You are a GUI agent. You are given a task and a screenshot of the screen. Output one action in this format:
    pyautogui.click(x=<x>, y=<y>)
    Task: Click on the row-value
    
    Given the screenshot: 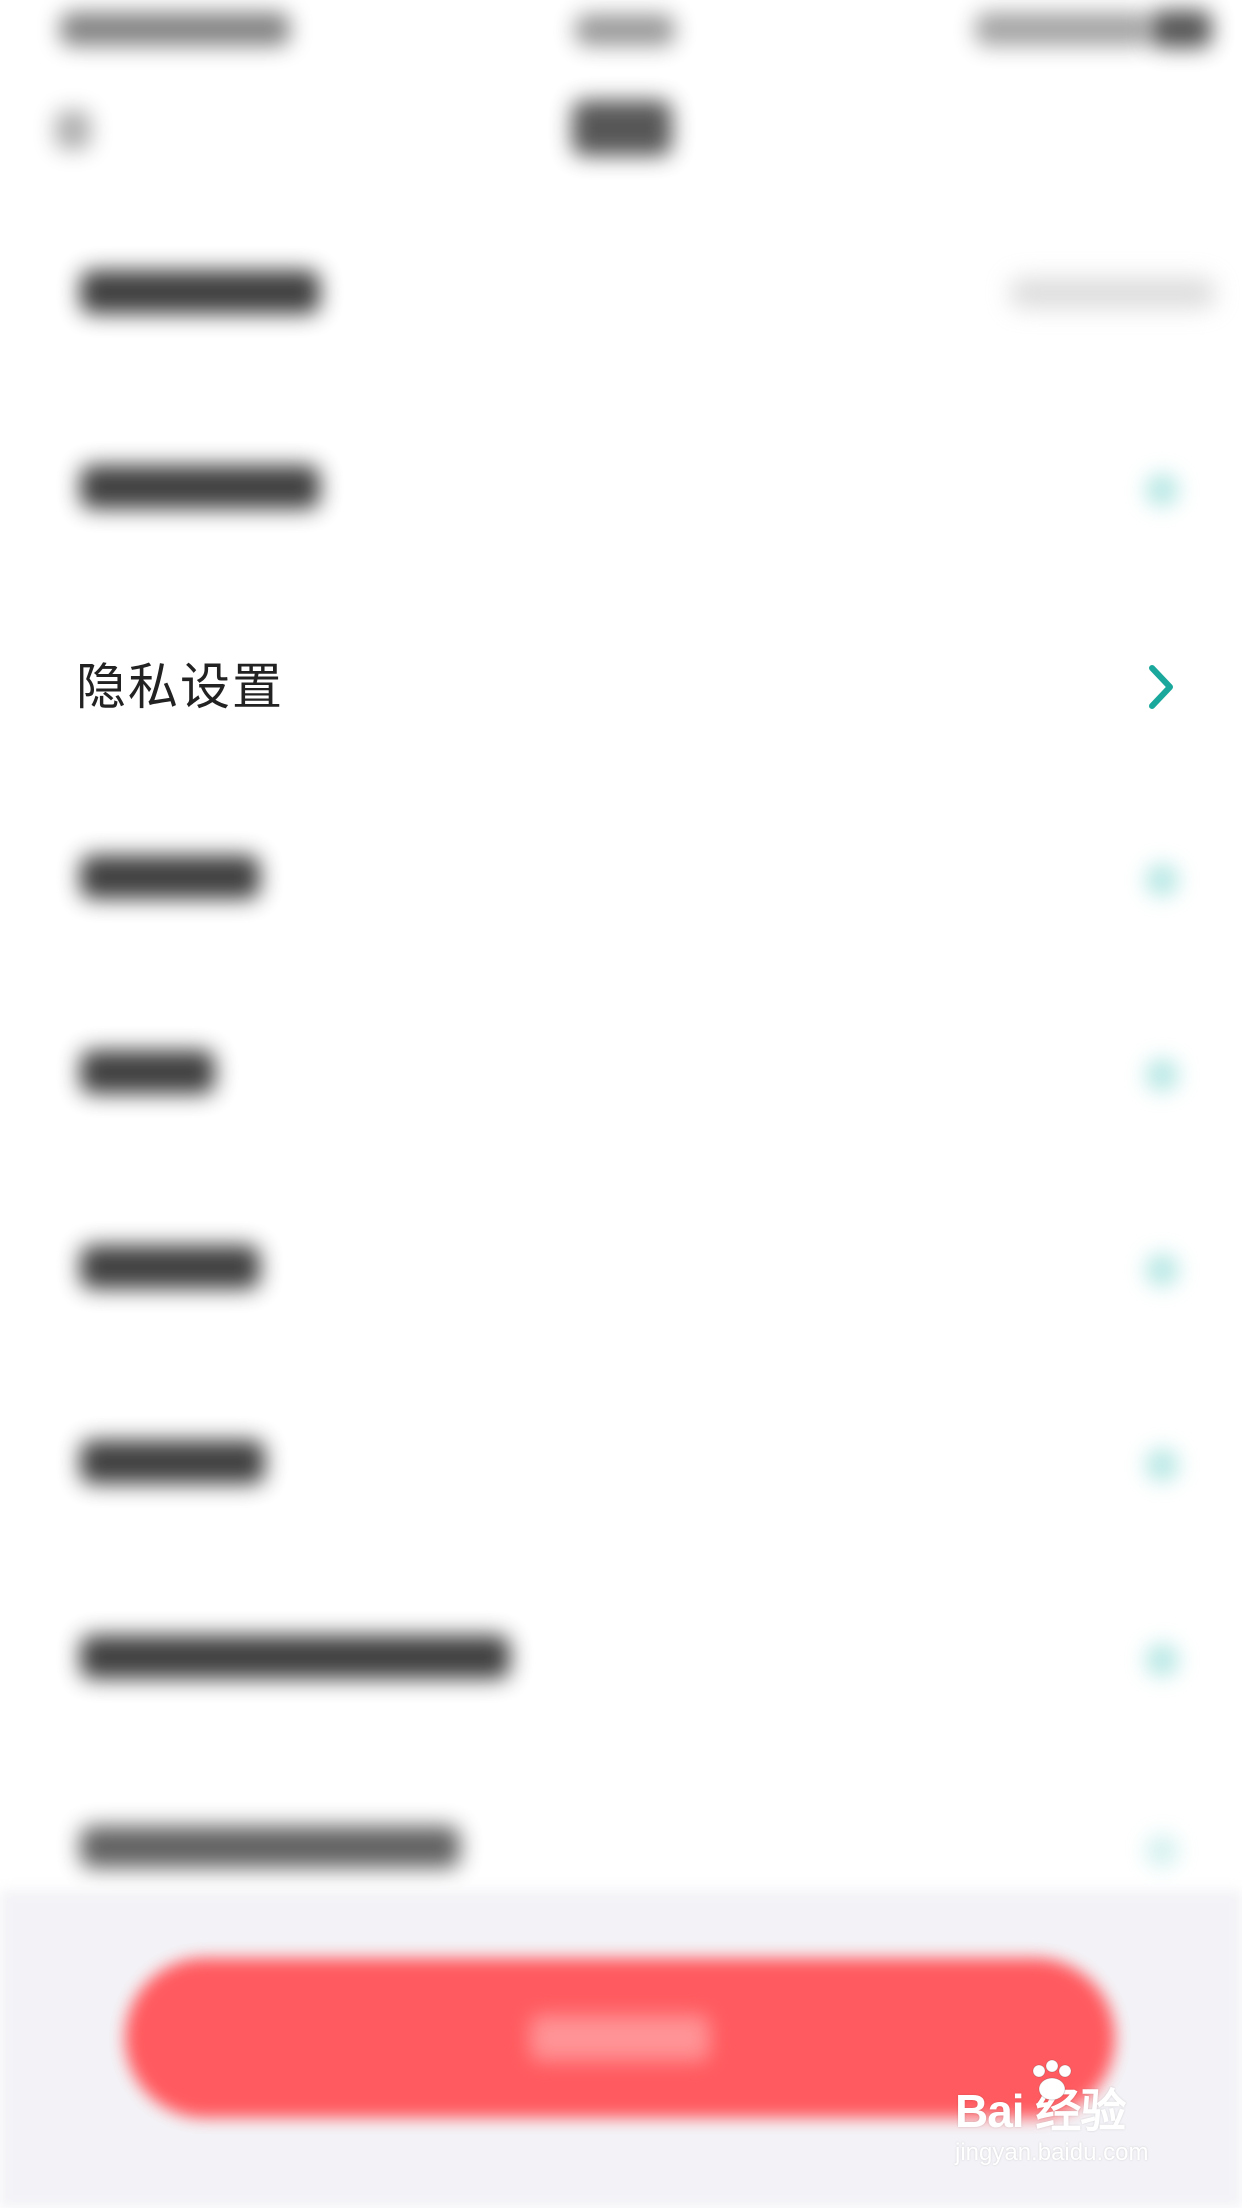 What is the action you would take?
    pyautogui.click(x=1112, y=293)
    